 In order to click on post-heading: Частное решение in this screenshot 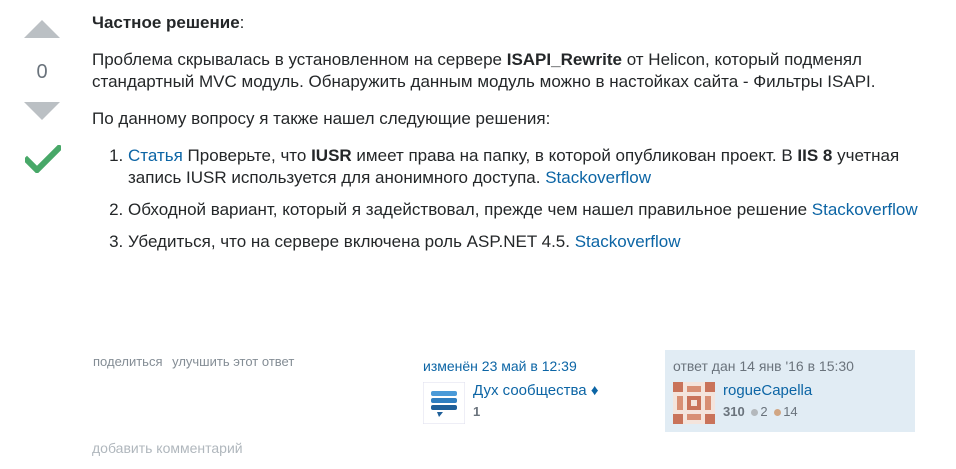, I will do `click(166, 22)`.